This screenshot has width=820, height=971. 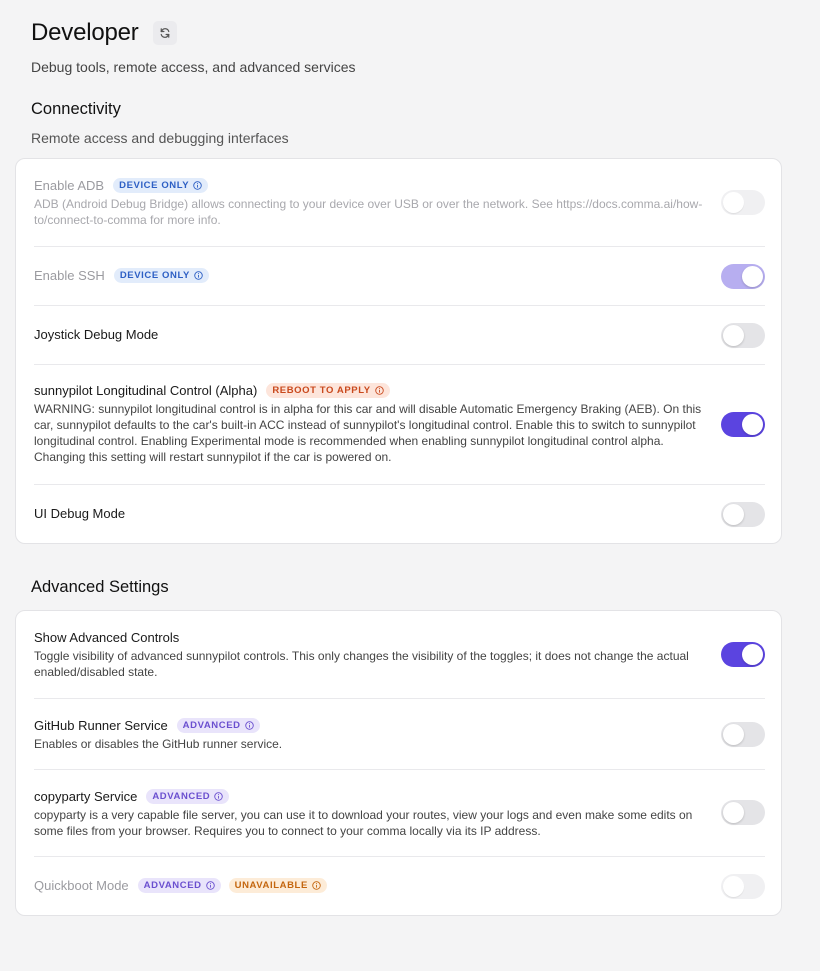 I want to click on enable-adb-toggle, so click(x=743, y=202).